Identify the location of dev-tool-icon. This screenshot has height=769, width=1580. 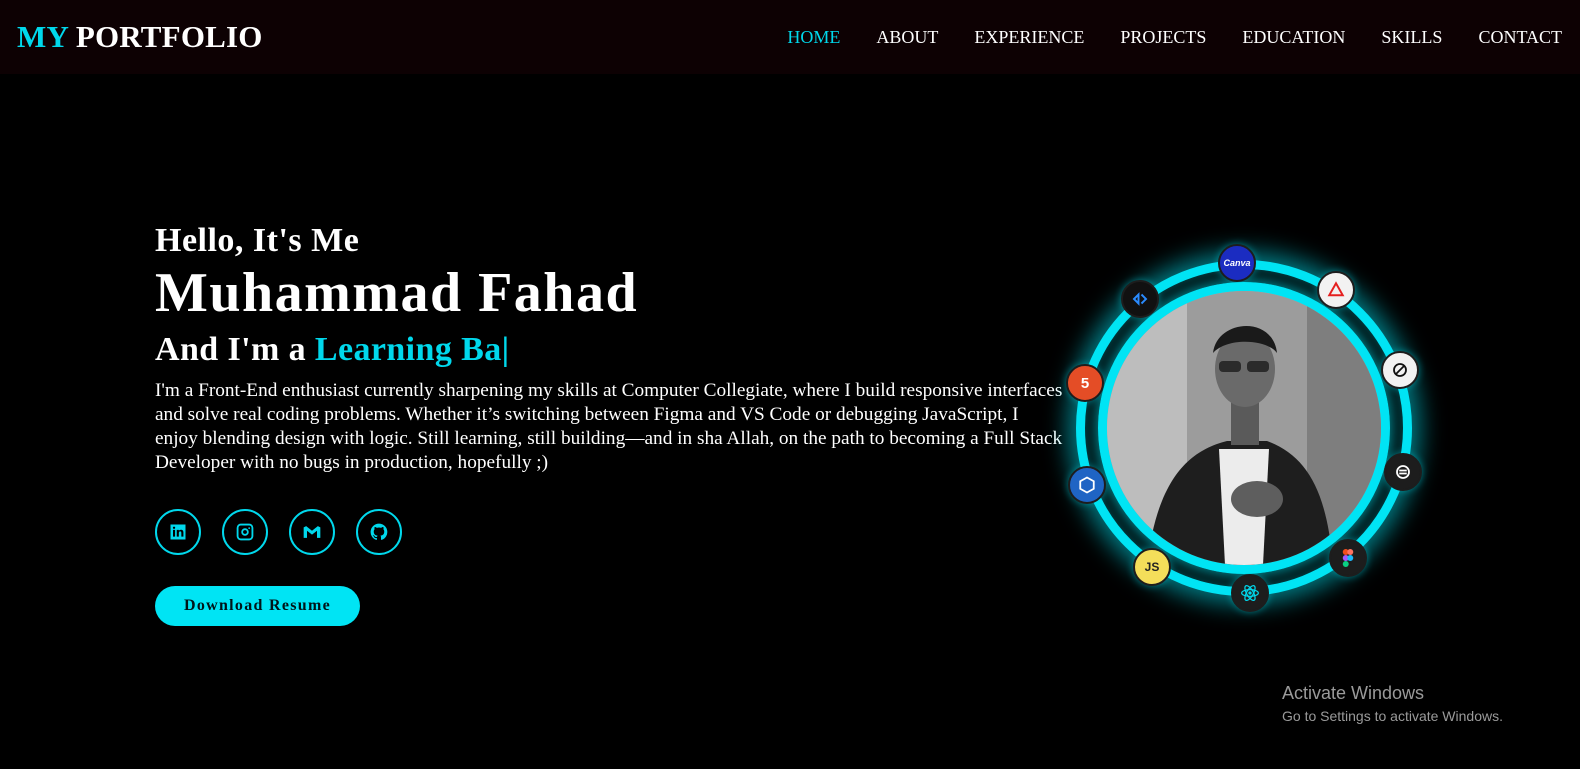
(1140, 299).